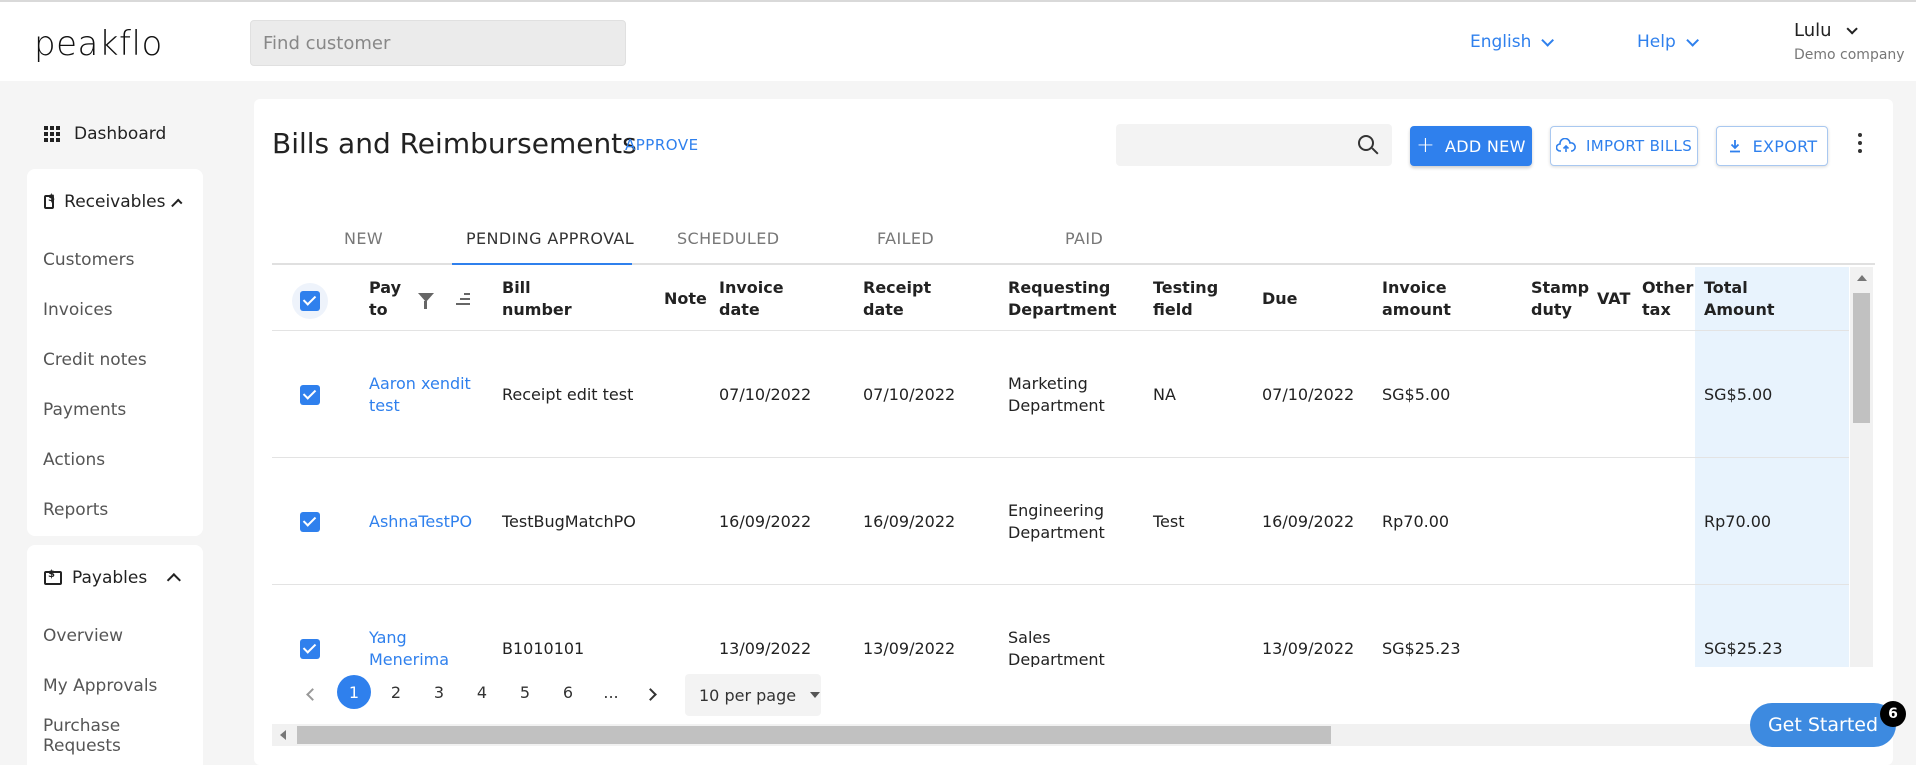 Image resolution: width=1916 pixels, height=765 pixels. What do you see at coordinates (1416, 394) in the screenshot?
I see `invoice-amount-cell: SG$5.00` at bounding box center [1416, 394].